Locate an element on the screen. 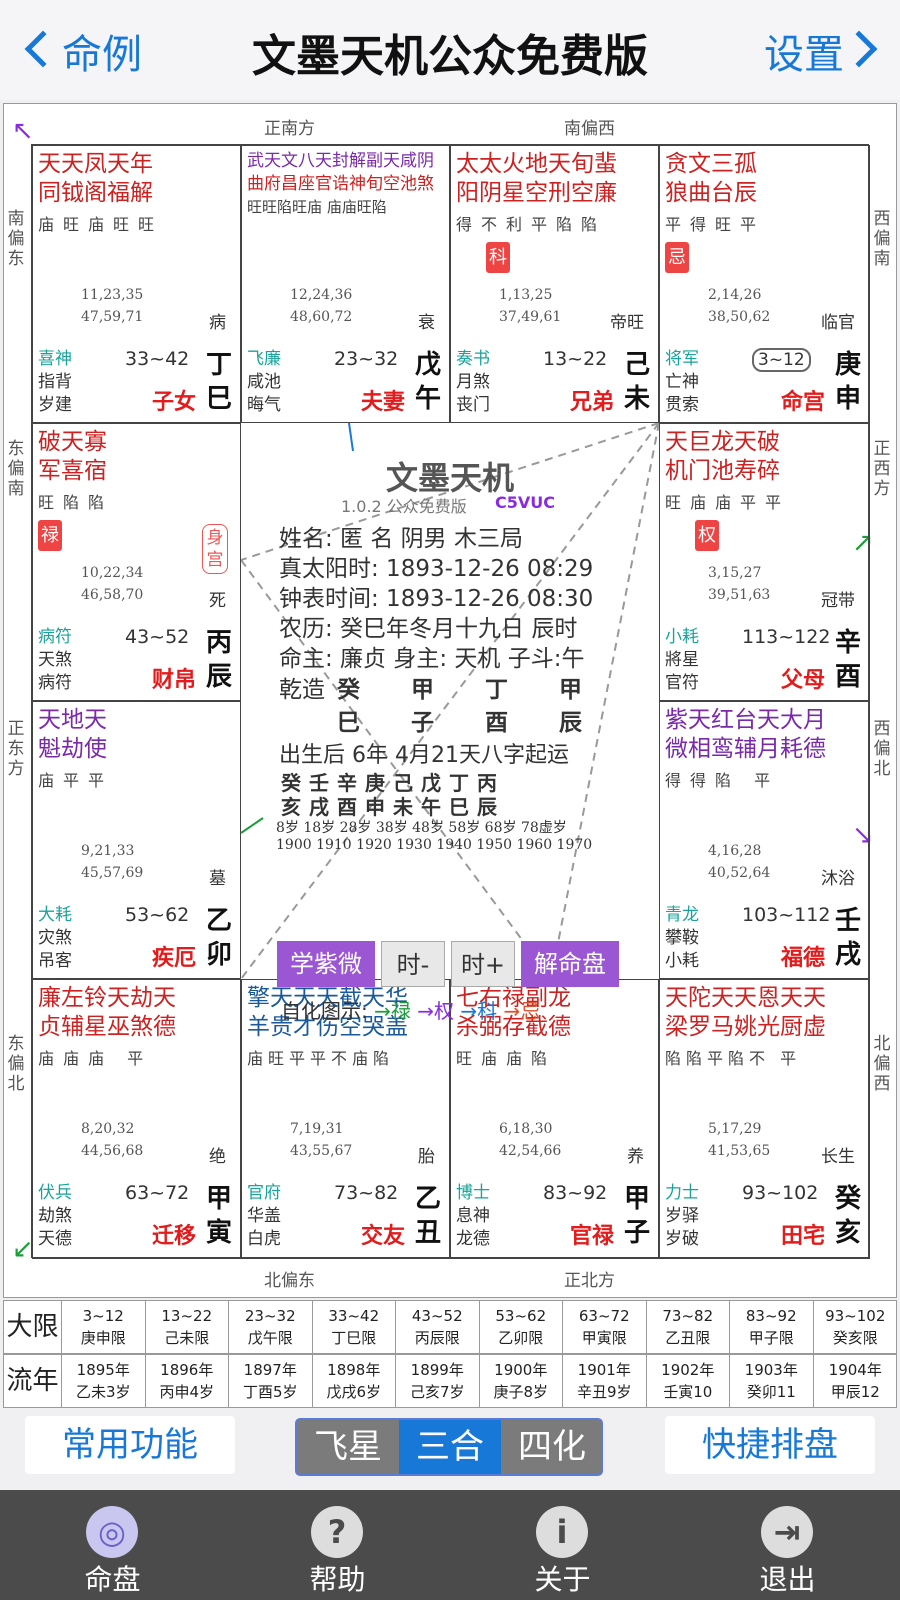 The width and height of the screenshot is (900, 1600). nav-help: ? 帮助 is located at coordinates (337, 1545).